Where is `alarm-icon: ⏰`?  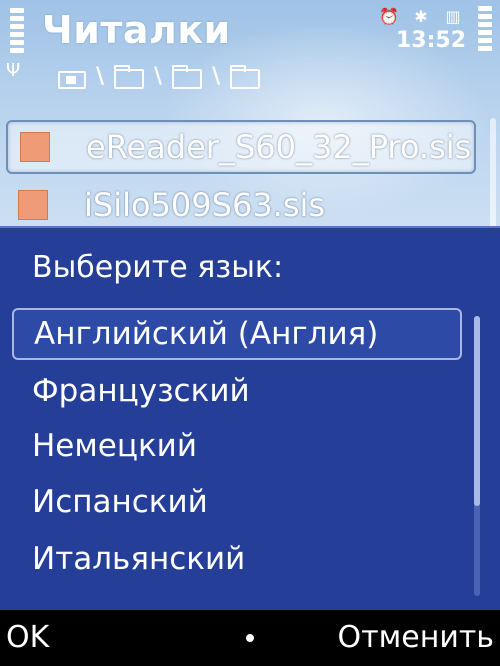
alarm-icon: ⏰ is located at coordinates (389, 16).